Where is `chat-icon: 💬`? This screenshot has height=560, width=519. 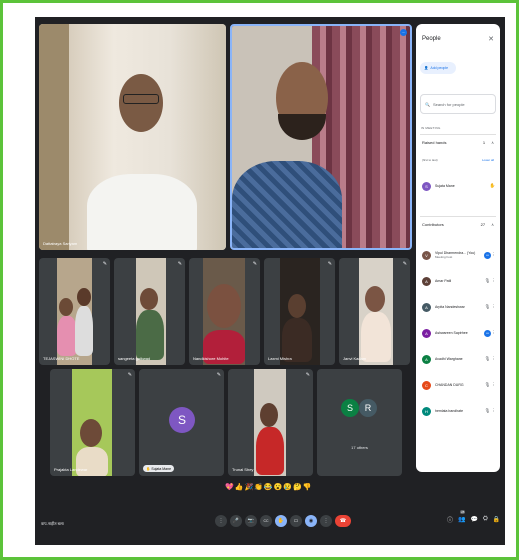 chat-icon: 💬 is located at coordinates (474, 519).